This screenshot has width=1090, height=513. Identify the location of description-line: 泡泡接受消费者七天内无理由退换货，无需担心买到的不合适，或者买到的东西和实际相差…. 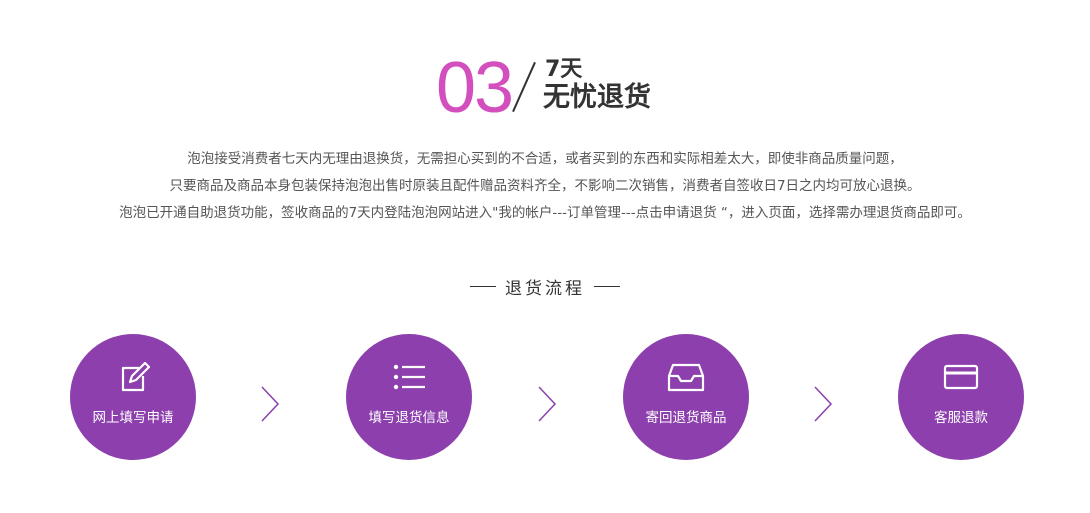
(545, 159).